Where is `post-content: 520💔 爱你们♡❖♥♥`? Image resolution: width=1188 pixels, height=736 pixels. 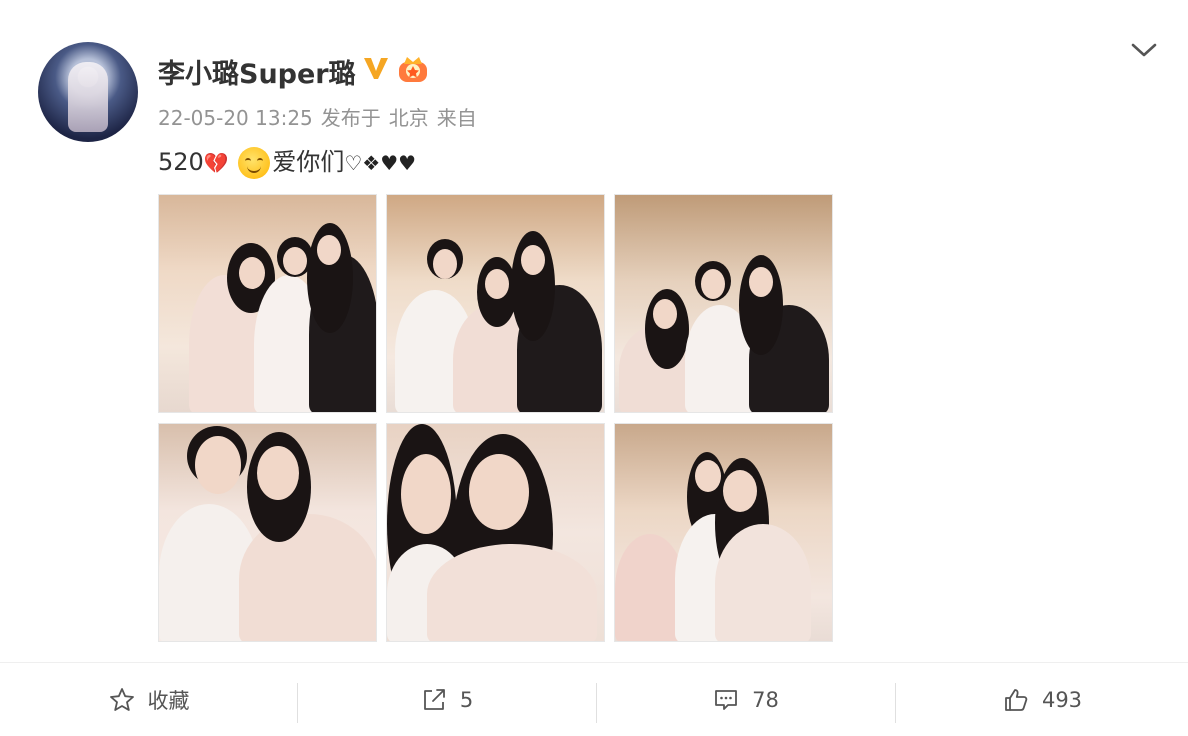
post-content: 520💔 爱你们♡❖♥♥ is located at coordinates (287, 162).